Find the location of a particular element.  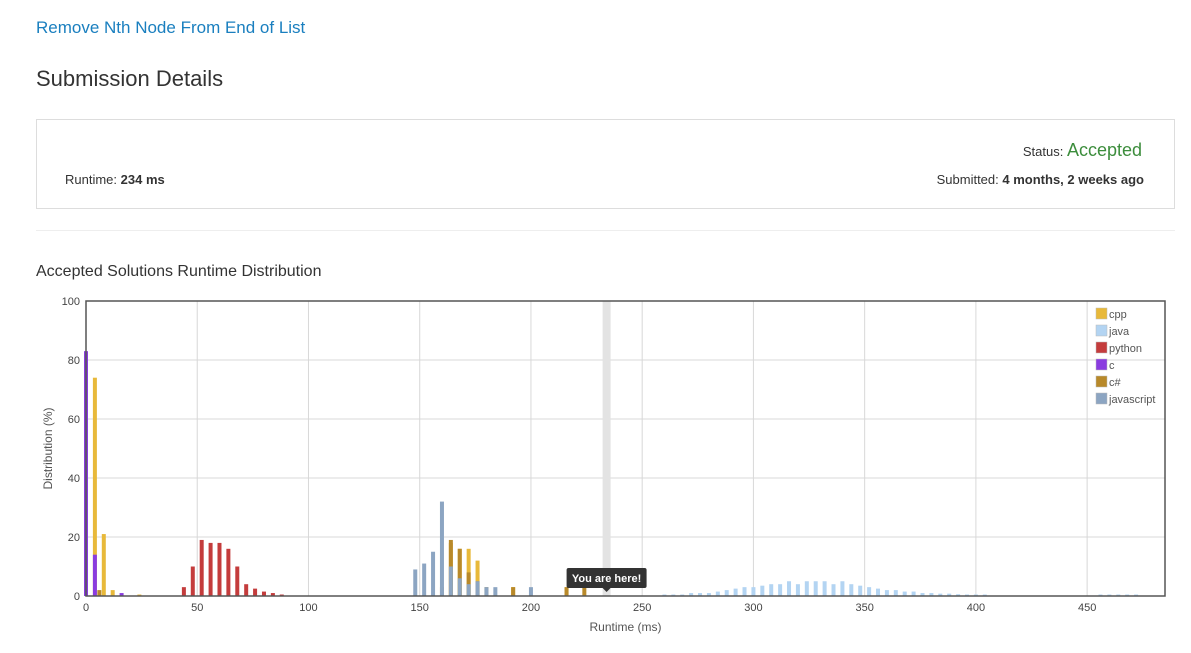

y-tick-label: 40 is located at coordinates (74, 479).